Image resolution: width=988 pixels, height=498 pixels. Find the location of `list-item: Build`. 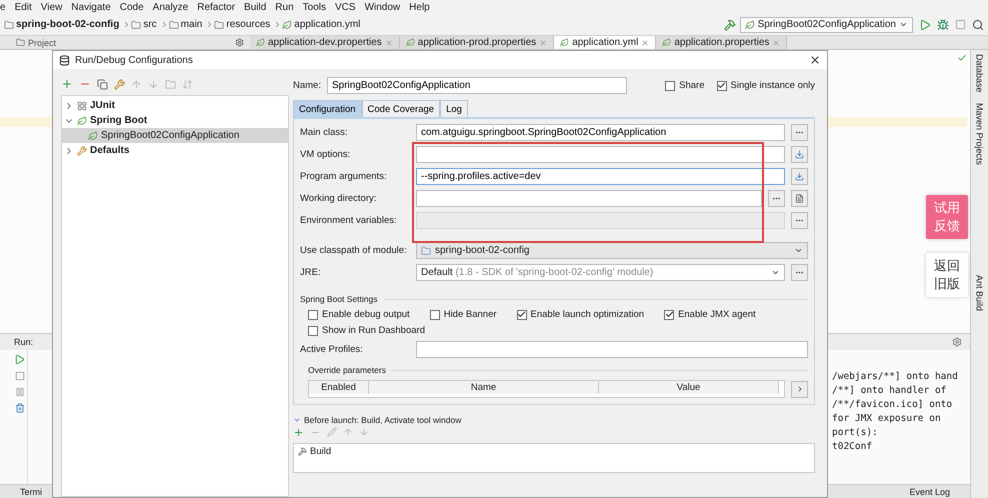

list-item: Build is located at coordinates (315, 451).